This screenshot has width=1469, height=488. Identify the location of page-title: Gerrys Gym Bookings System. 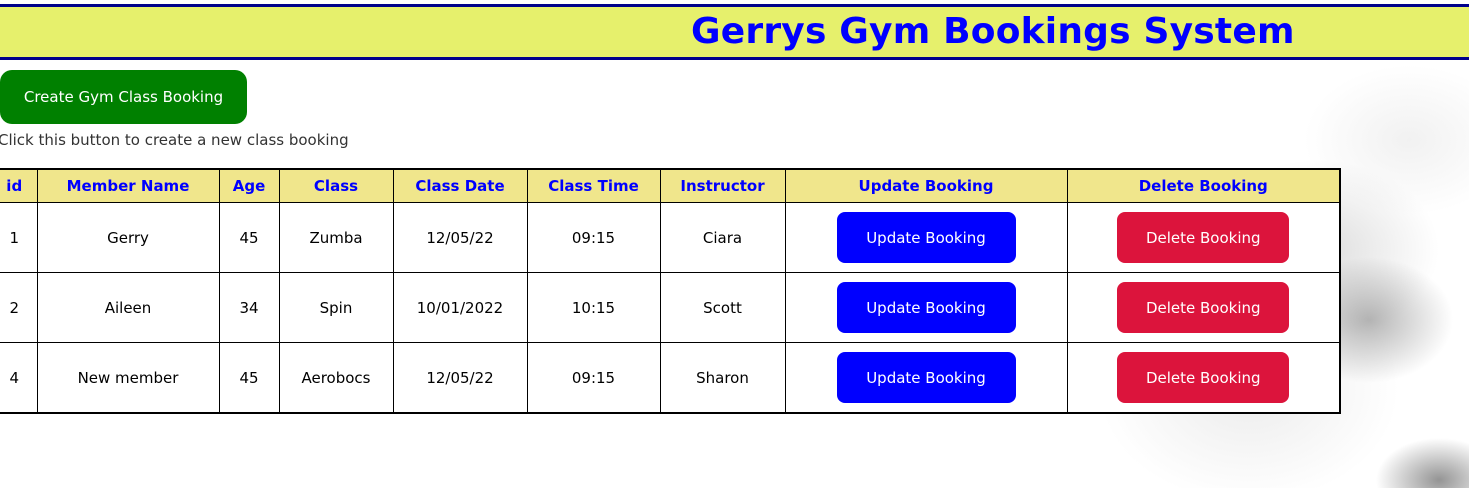
(993, 31).